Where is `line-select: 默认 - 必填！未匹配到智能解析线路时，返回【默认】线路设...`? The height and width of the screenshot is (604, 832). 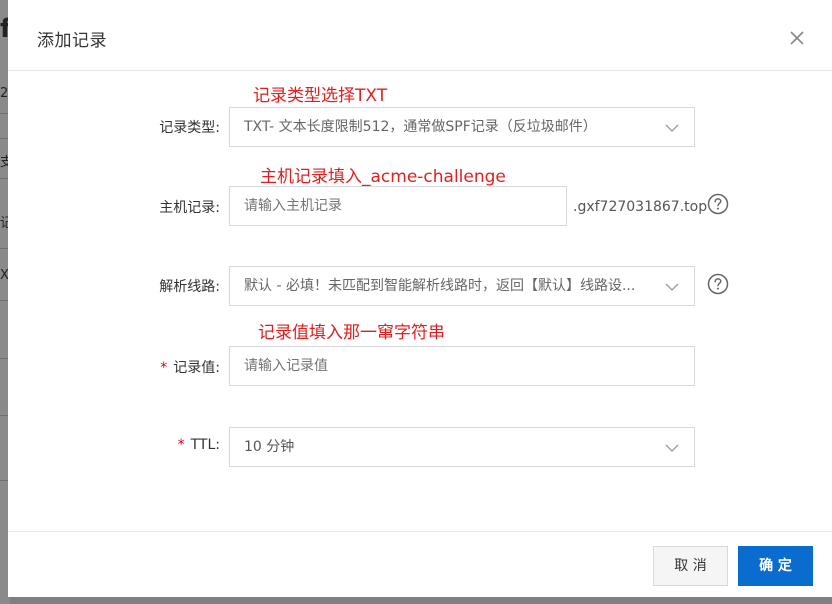
line-select: 默认 - 必填！未匹配到智能解析线路时，返回【默认】线路设... is located at coordinates (462, 286).